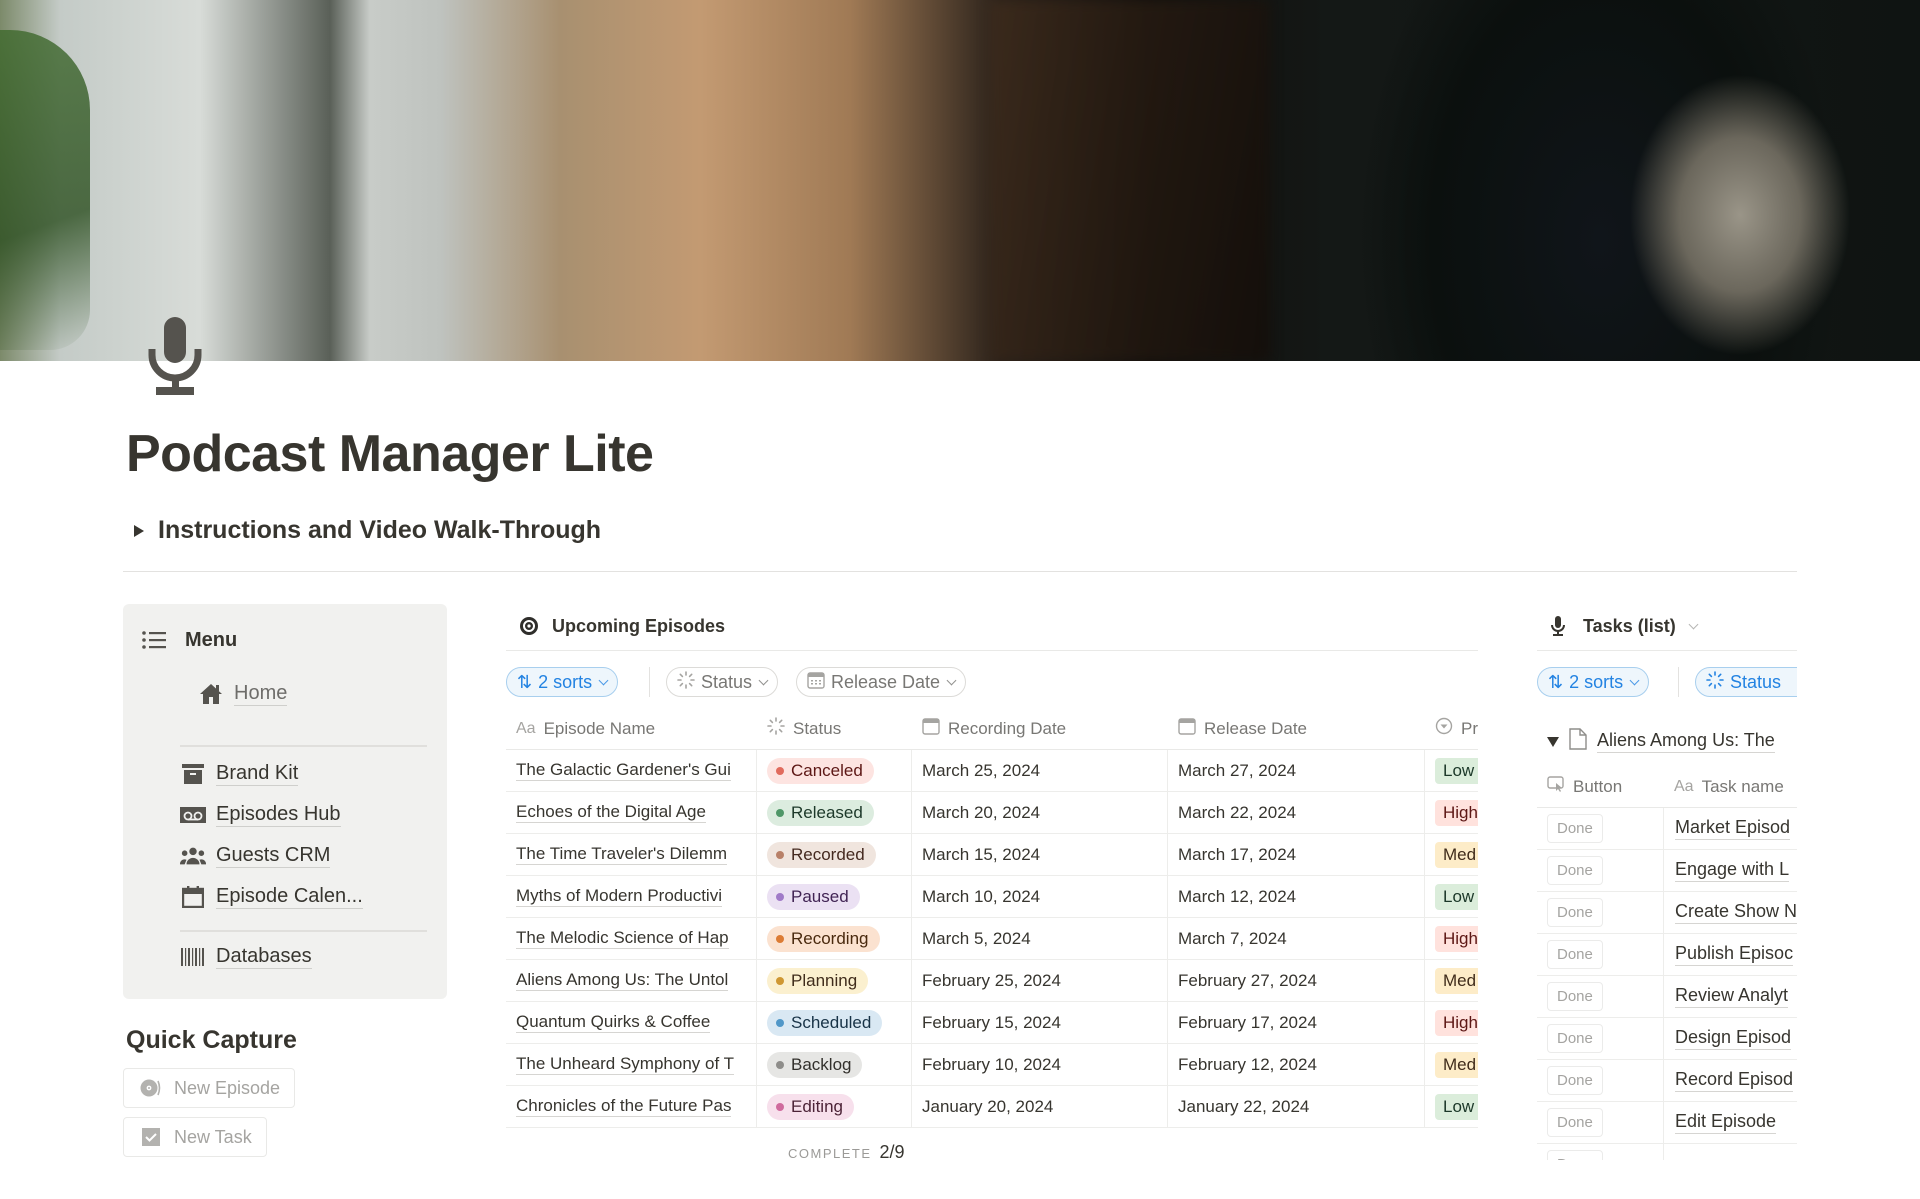 The image size is (1920, 1199). What do you see at coordinates (562, 682) in the screenshot?
I see `sorts-chip: ⇅ 2 sorts` at bounding box center [562, 682].